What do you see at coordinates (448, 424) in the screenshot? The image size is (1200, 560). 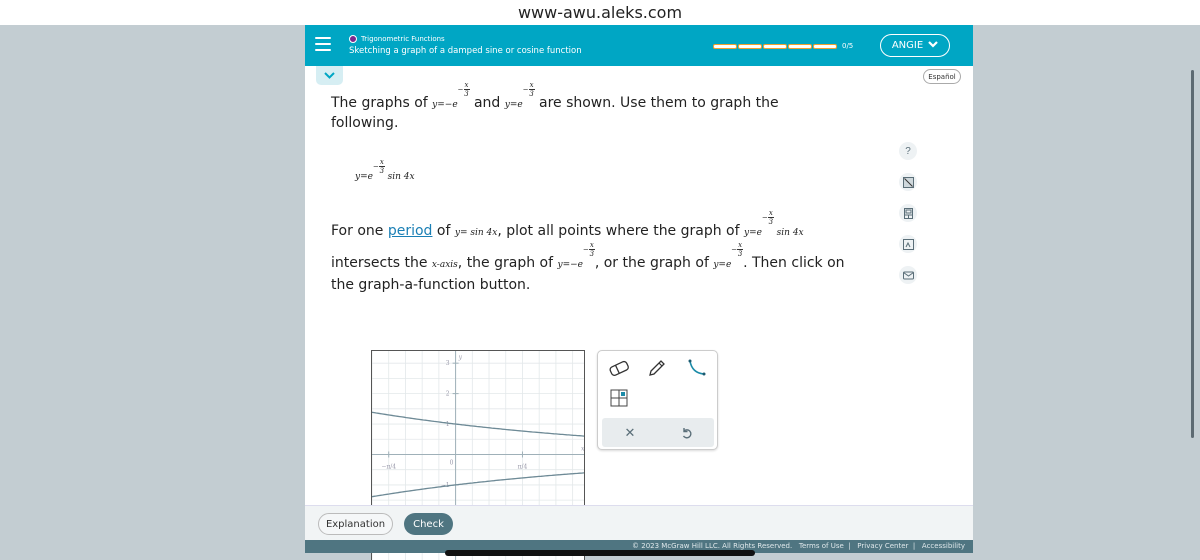 I see `y-tick-label: 1` at bounding box center [448, 424].